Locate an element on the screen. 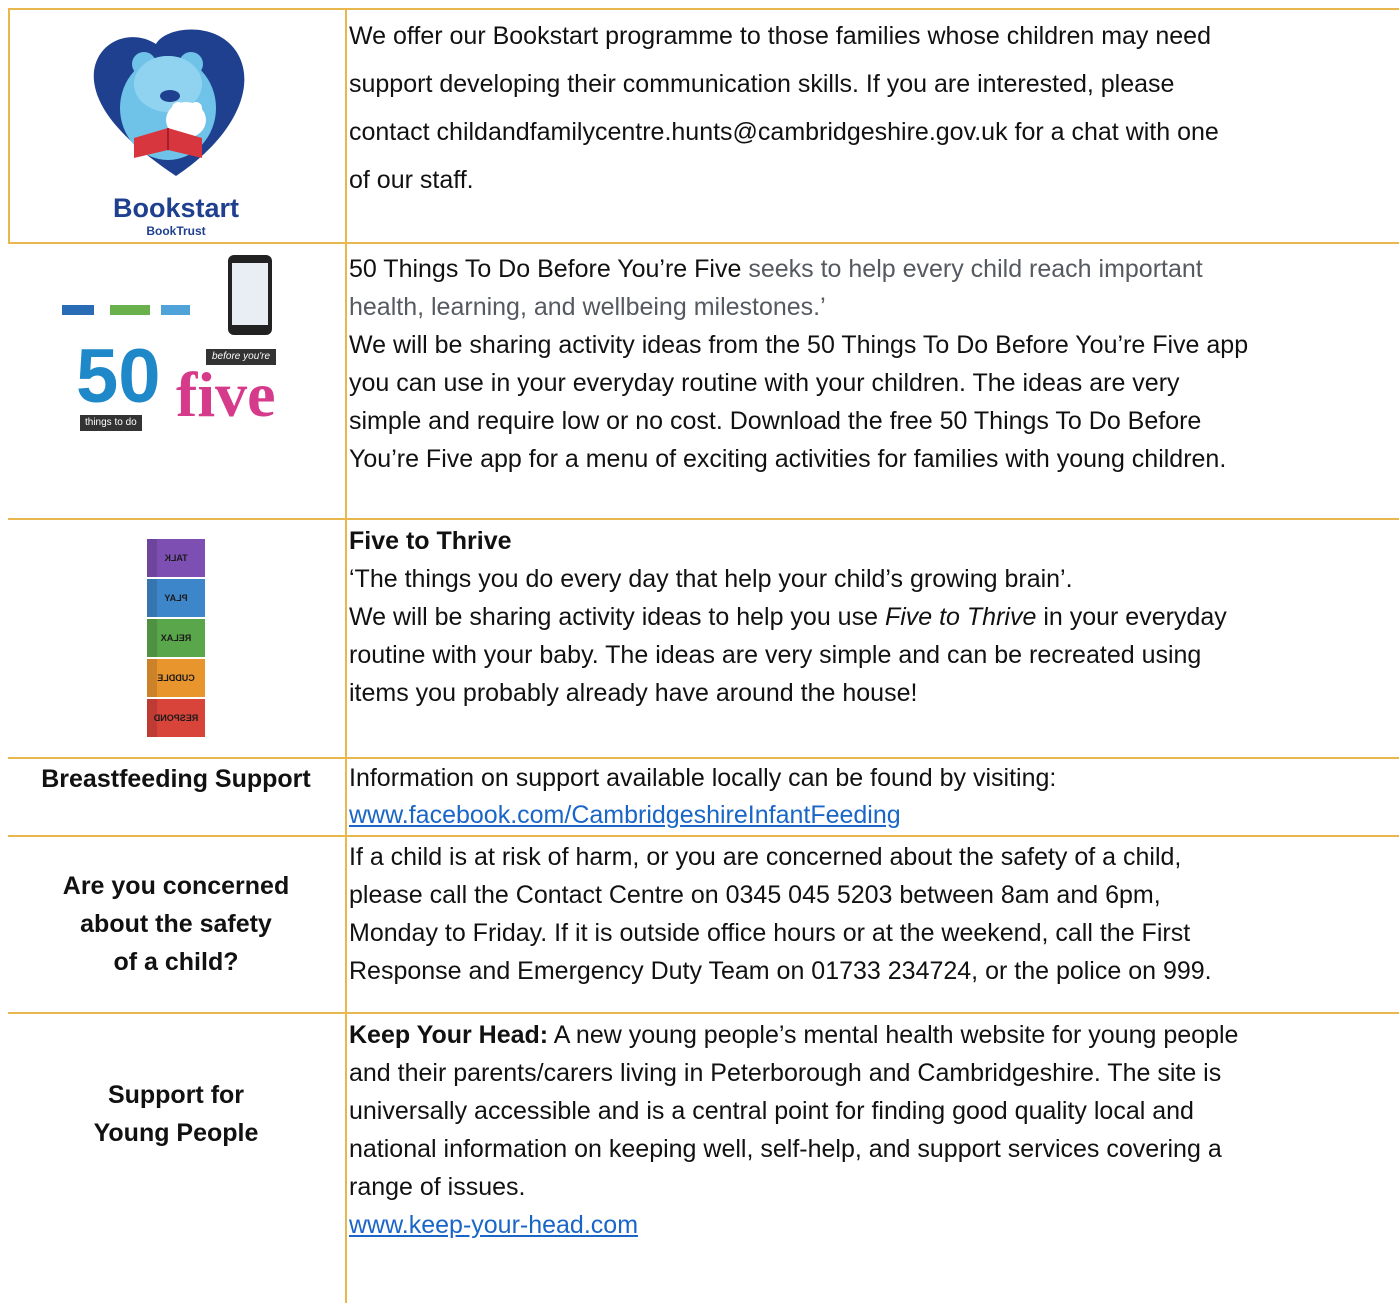 The image size is (1399, 1303). things-to-do-tag: things to do is located at coordinates (111, 423).